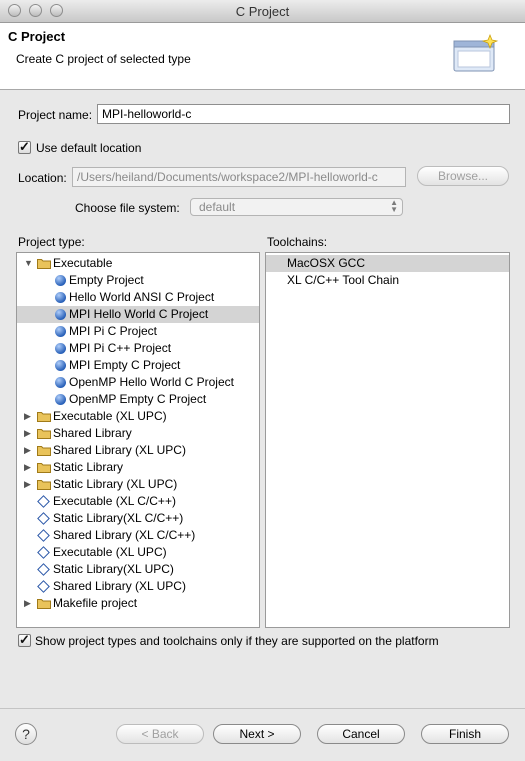 The image size is (525, 761). Describe the element at coordinates (262, 708) in the screenshot. I see `button-bar-divider` at that location.